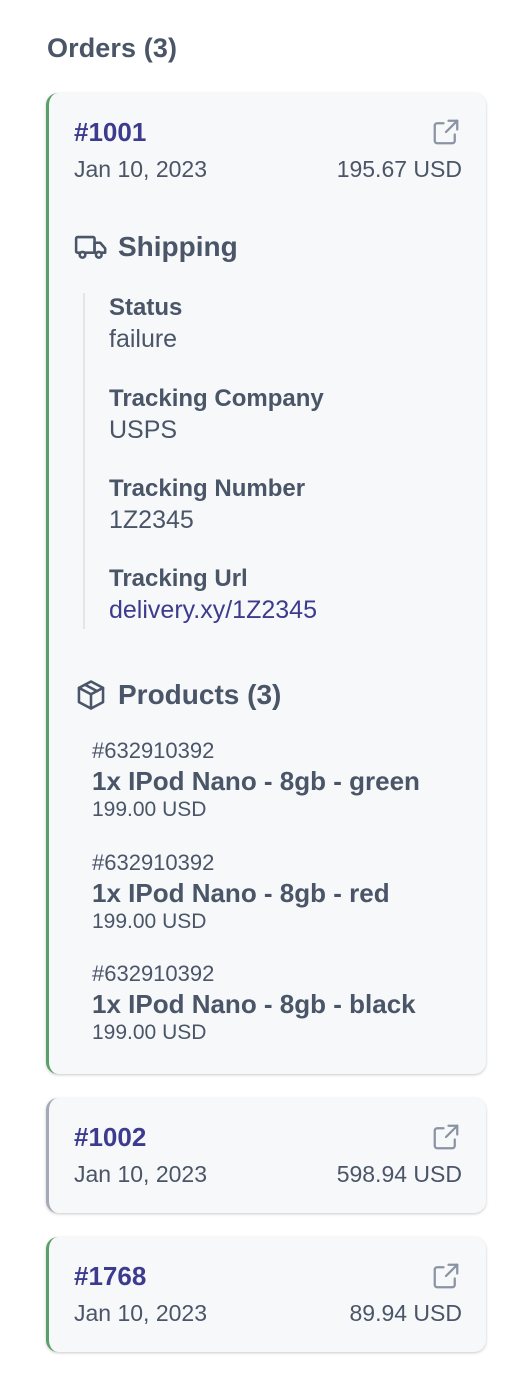  I want to click on package-icon, so click(91, 695).